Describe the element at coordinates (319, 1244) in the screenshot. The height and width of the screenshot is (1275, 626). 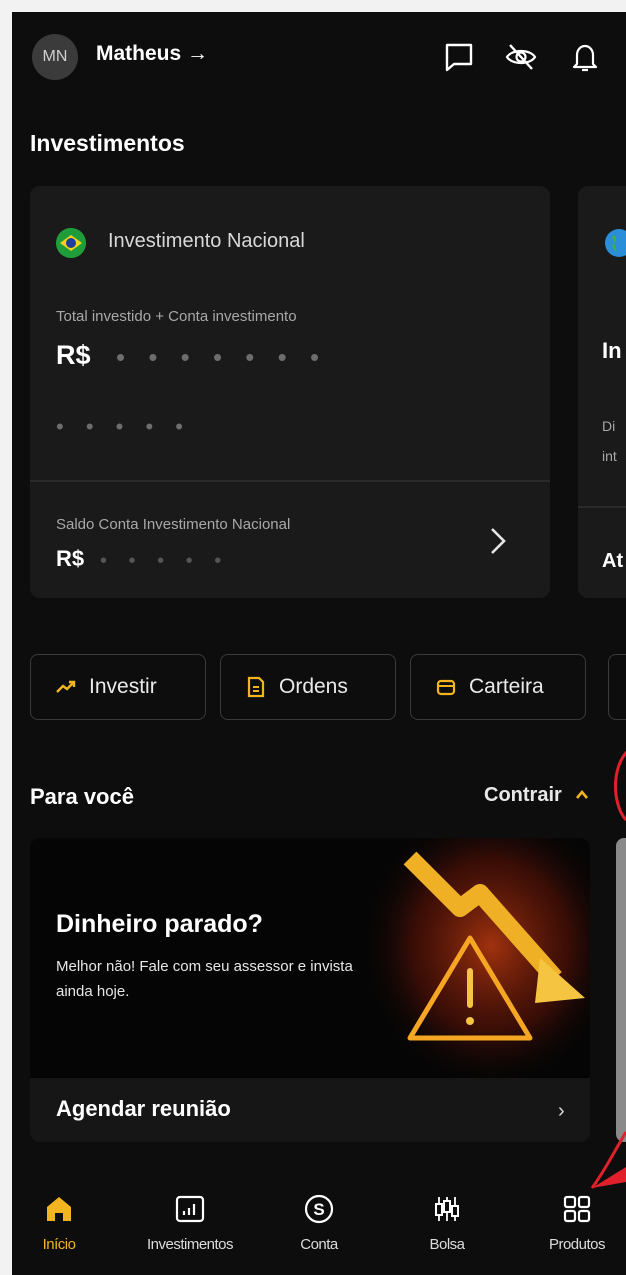
I see `nav-label: Conta` at that location.